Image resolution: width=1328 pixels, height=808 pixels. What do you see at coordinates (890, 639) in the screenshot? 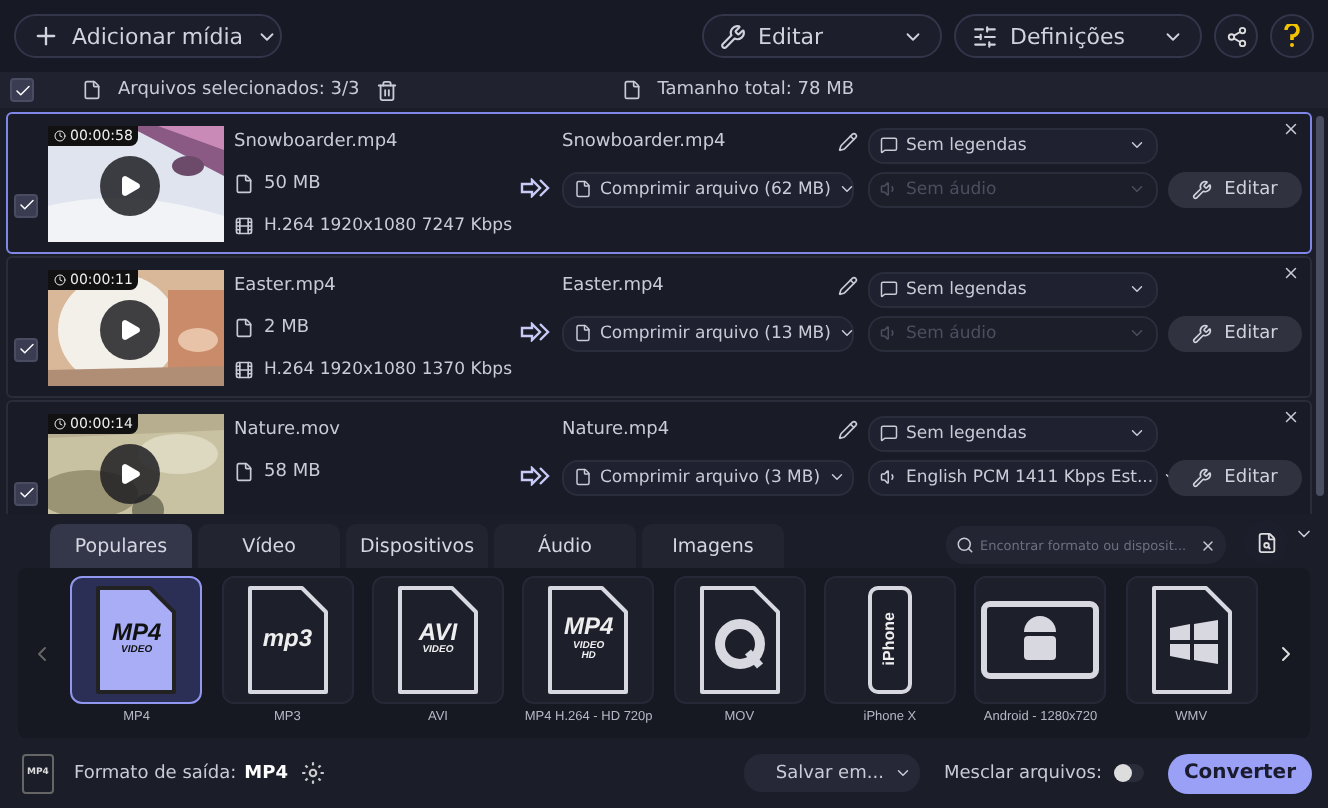
I see `icon-label: iPhone` at bounding box center [890, 639].